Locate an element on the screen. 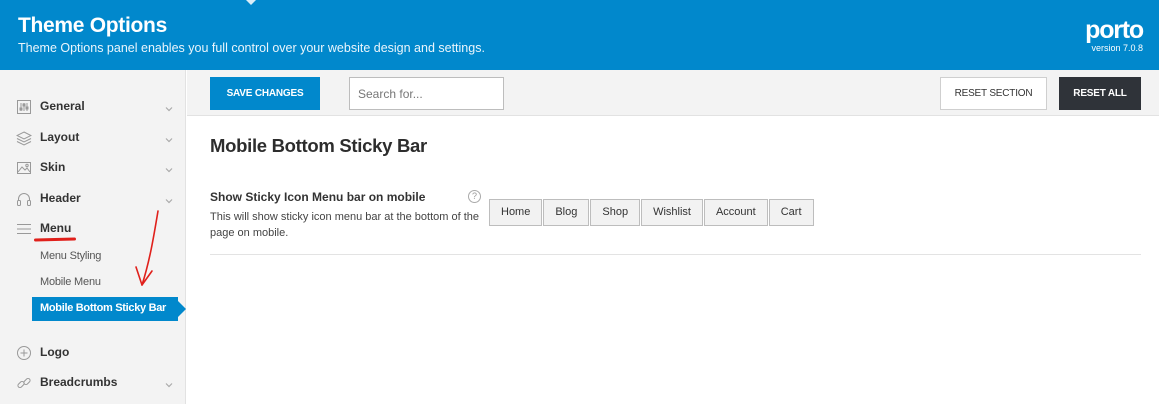 The height and width of the screenshot is (404, 1159). option-blog: Blog is located at coordinates (566, 212).